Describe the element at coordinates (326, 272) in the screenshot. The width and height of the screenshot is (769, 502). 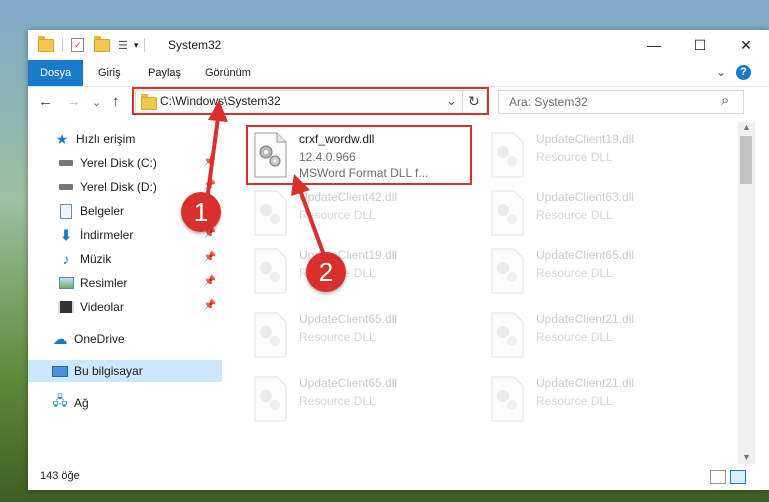
I see `annotation-badge-2: 2` at that location.